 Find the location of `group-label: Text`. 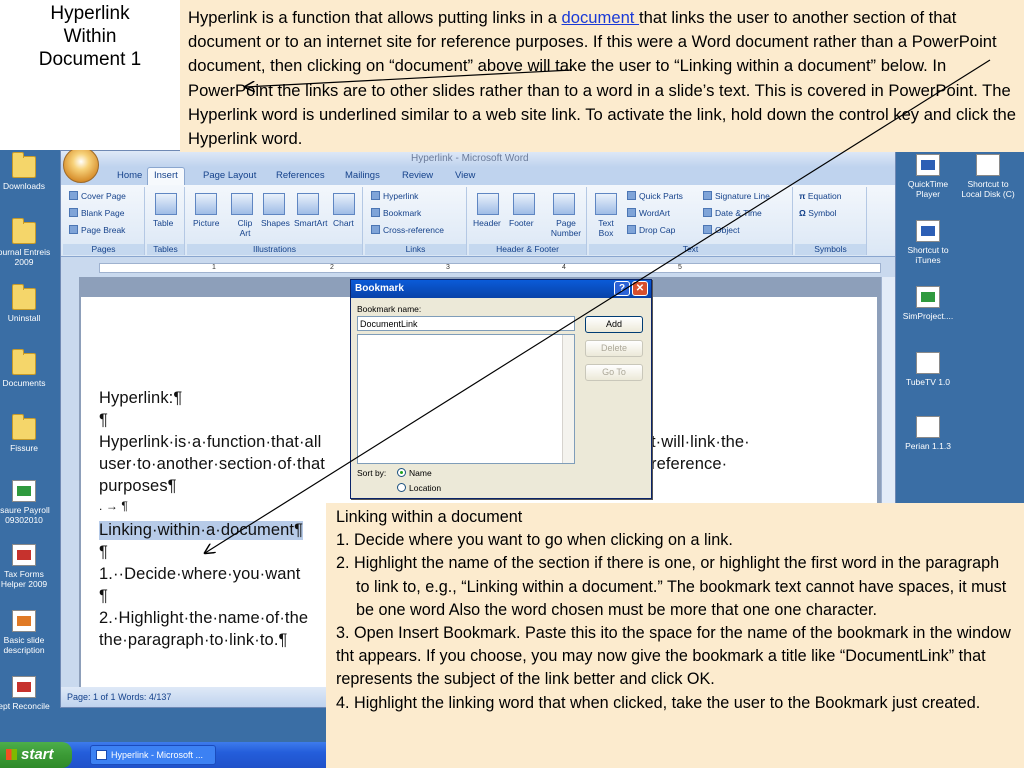

group-label: Text is located at coordinates (690, 249).